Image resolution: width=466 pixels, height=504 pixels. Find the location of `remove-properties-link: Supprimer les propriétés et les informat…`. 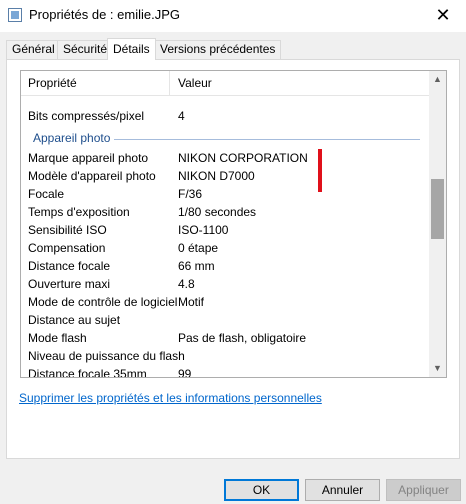

remove-properties-link: Supprimer les propriétés et les informat… is located at coordinates (170, 398).